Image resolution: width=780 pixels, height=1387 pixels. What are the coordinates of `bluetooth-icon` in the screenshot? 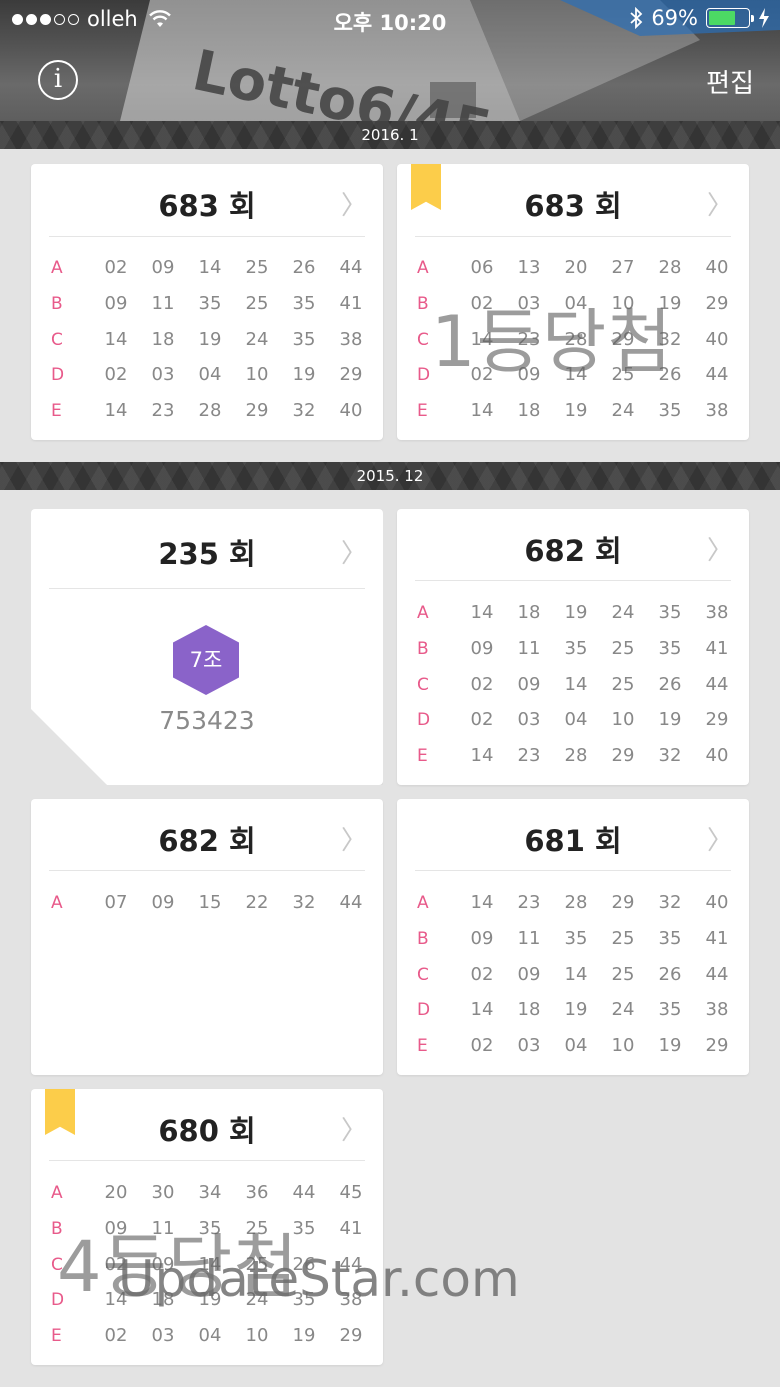 It's located at (636, 18).